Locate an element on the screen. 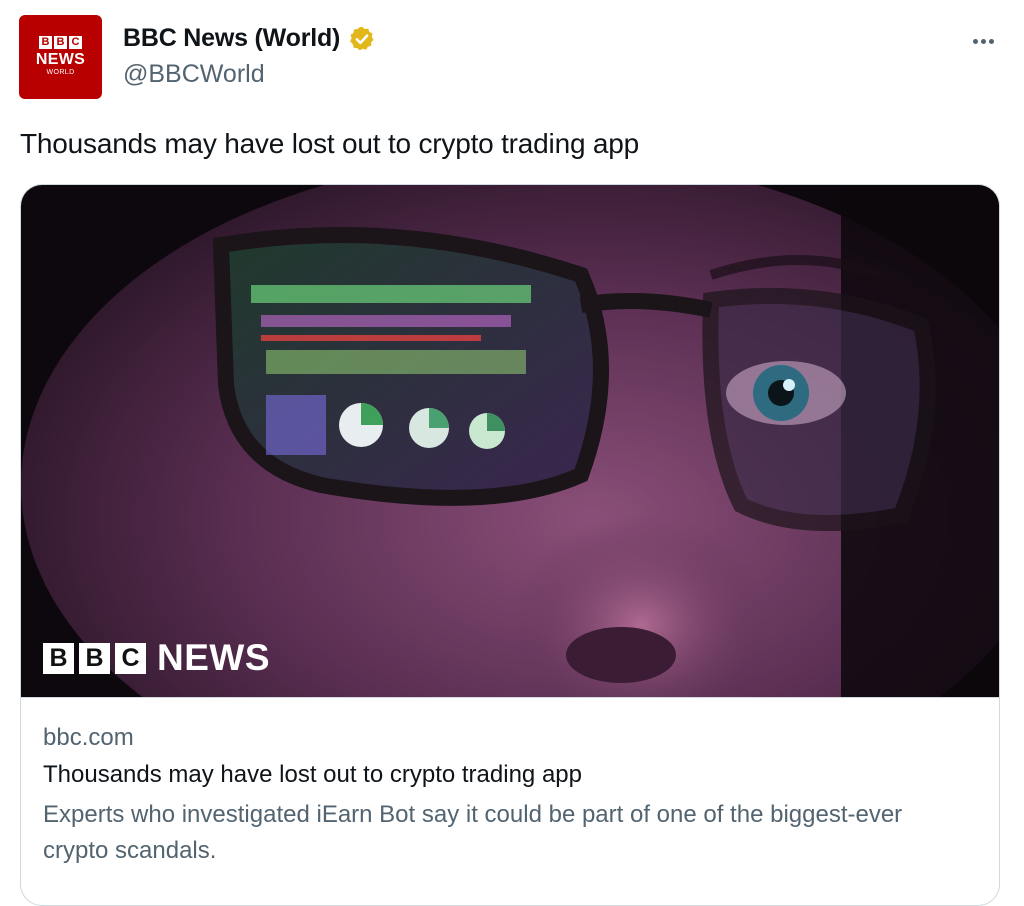  display-name: BBC News (World) is located at coordinates (231, 38).